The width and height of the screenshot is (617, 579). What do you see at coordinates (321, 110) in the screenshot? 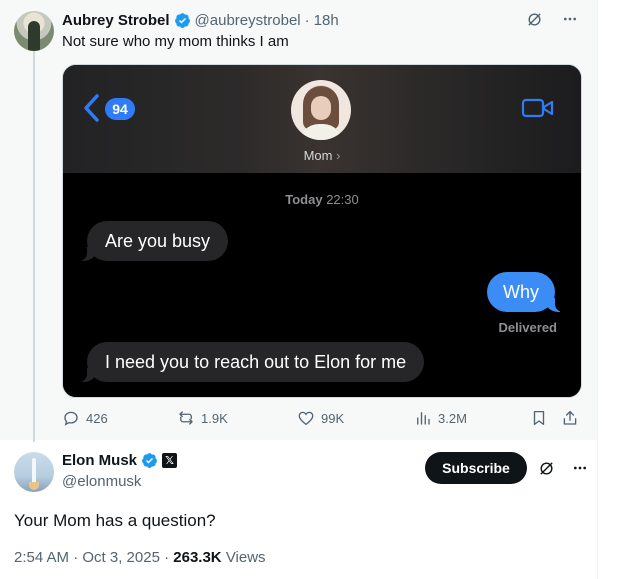
I see `contact-avatar` at bounding box center [321, 110].